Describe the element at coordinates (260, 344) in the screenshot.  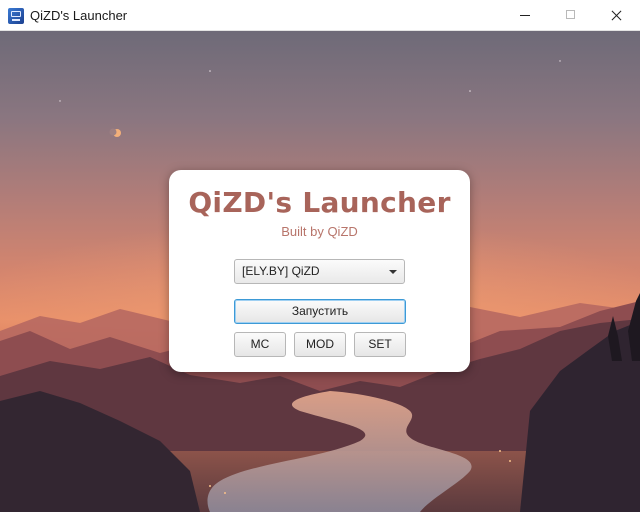
I see `mc-button: MC` at that location.